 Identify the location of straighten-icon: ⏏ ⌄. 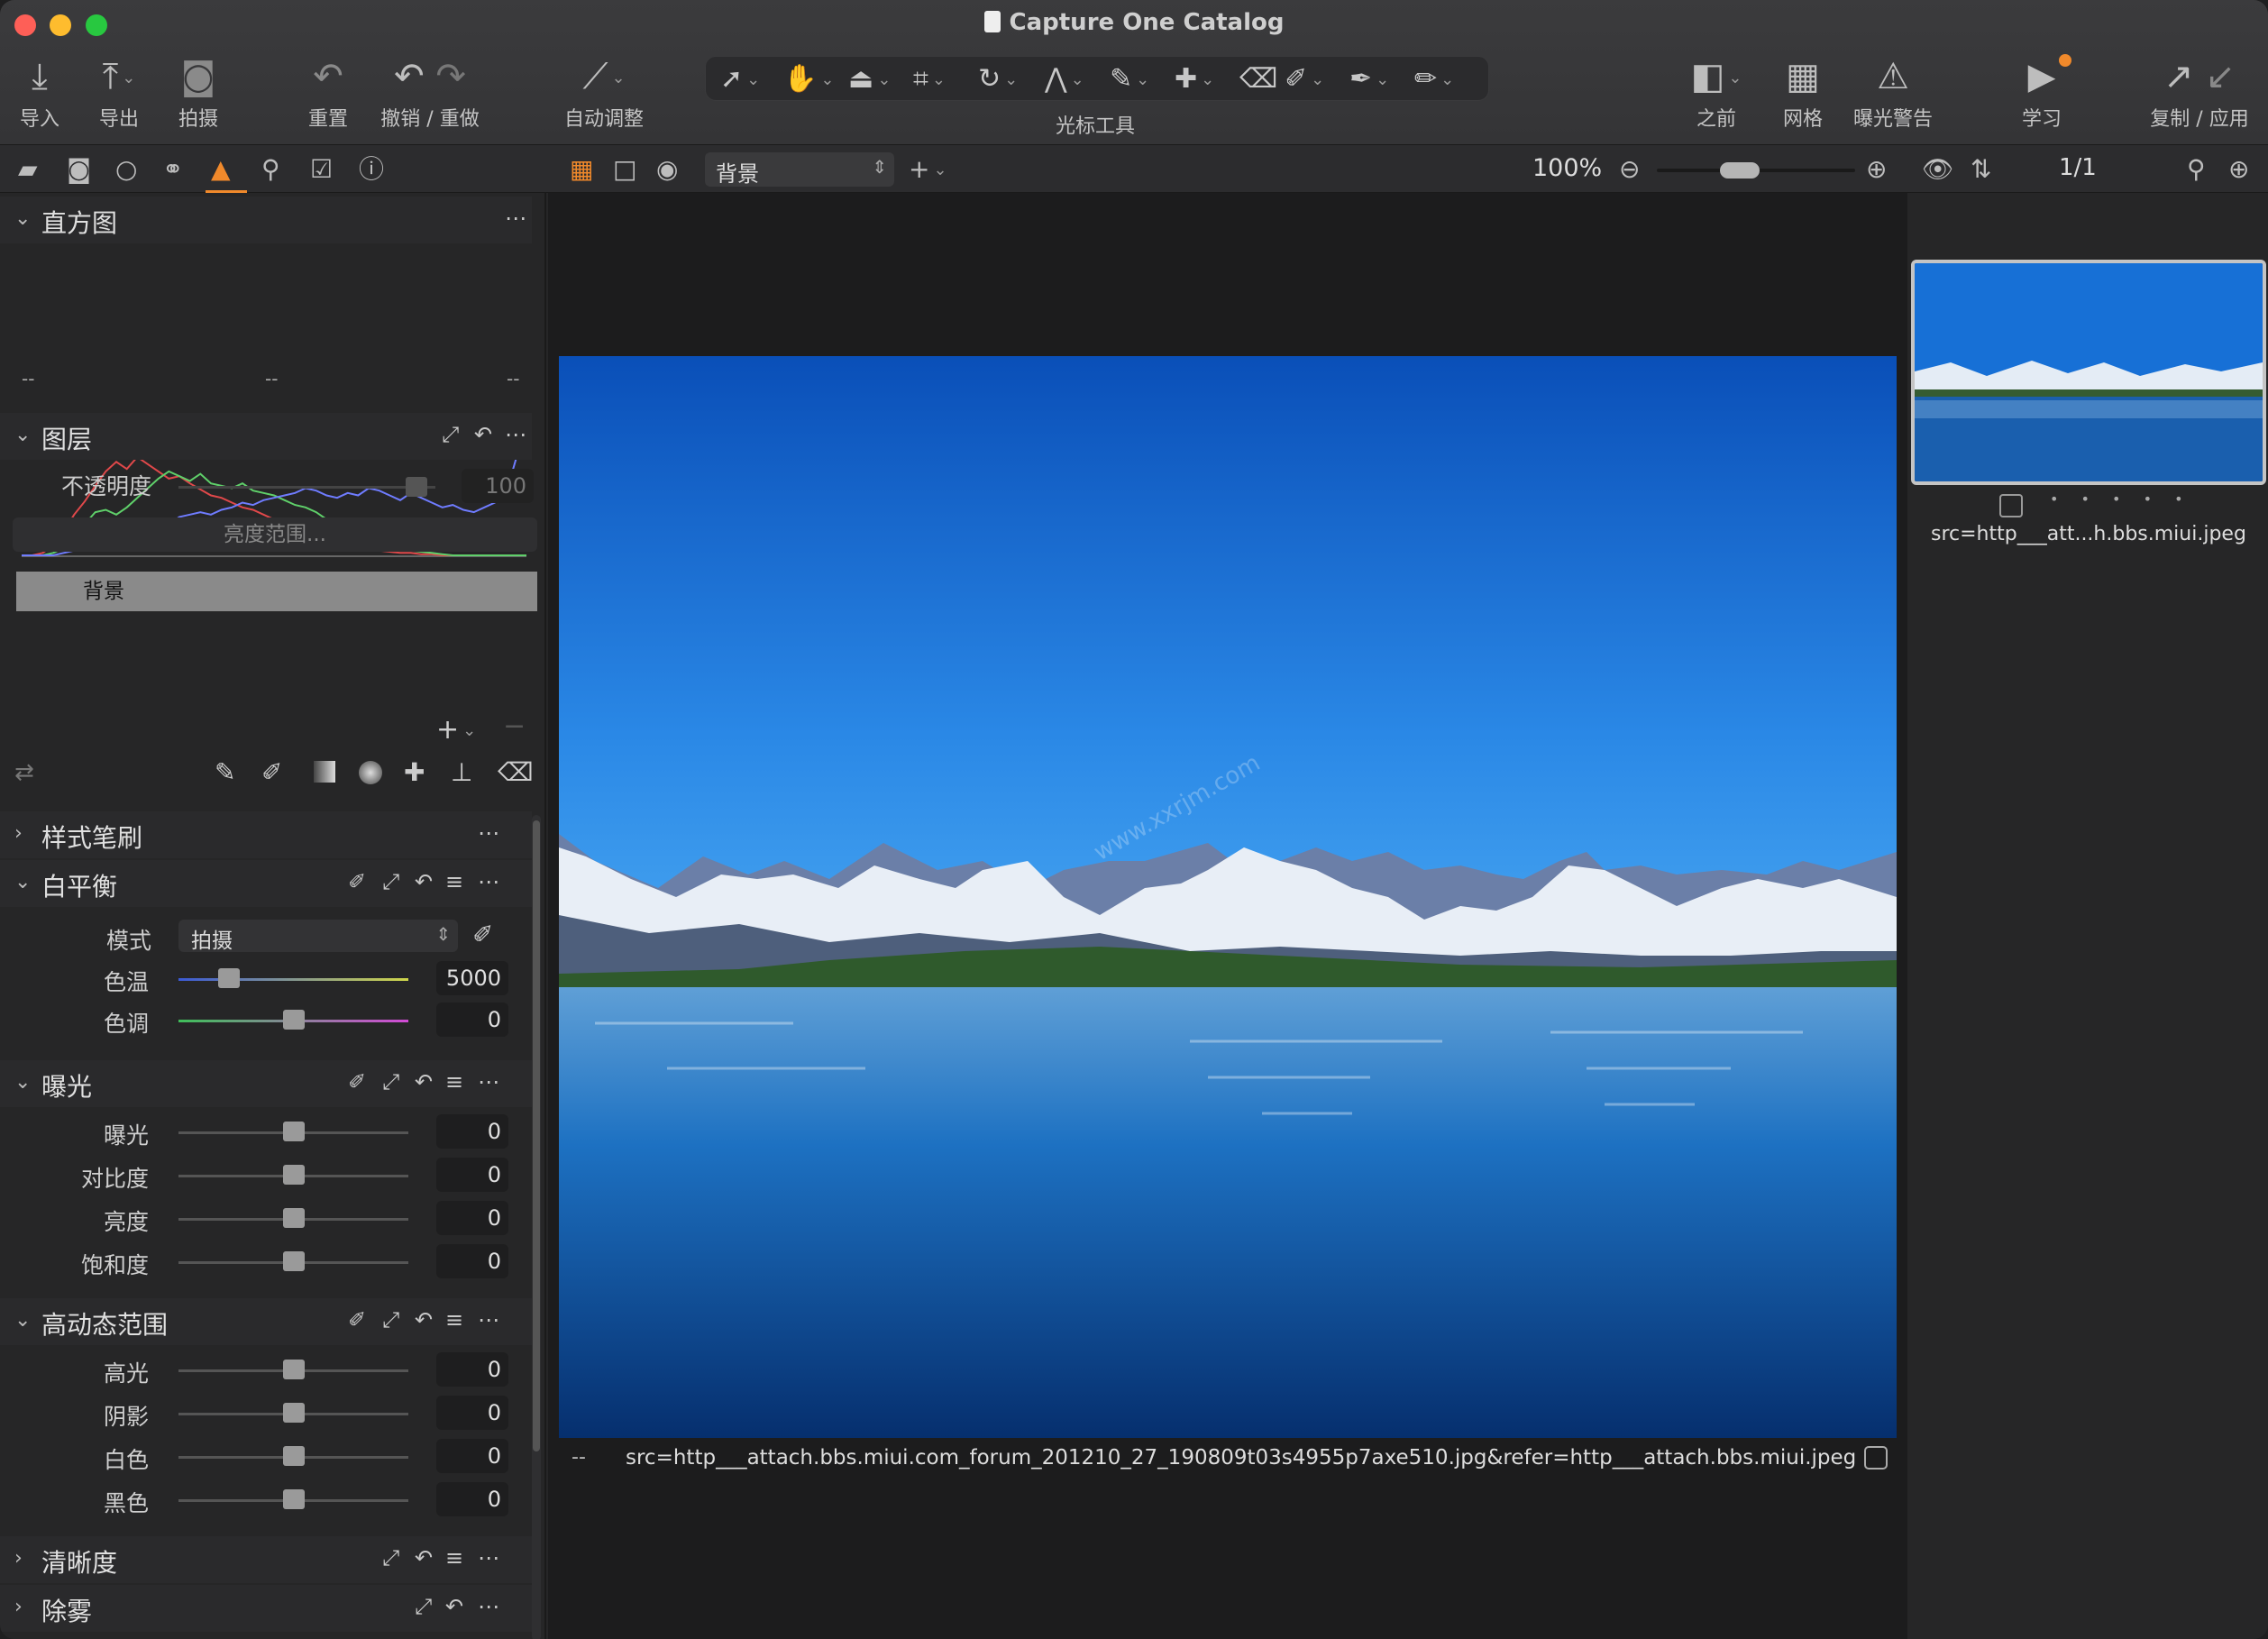
(869, 79).